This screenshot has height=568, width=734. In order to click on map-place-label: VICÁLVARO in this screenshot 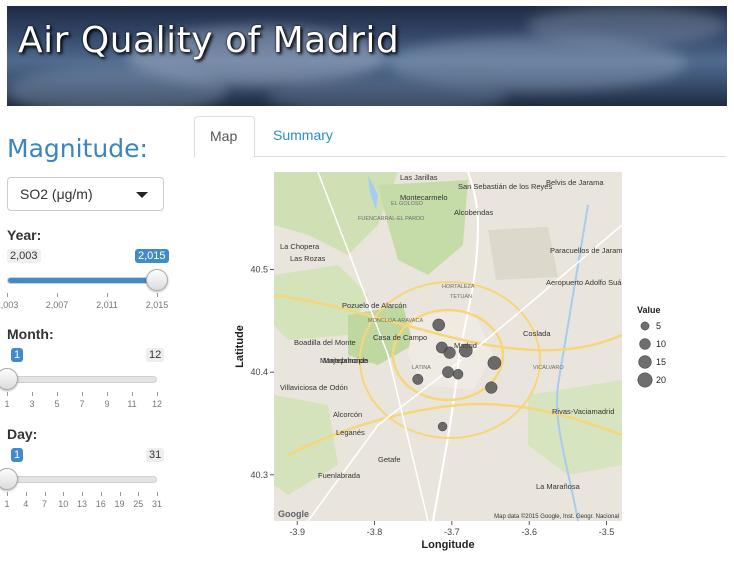, I will do `click(548, 367)`.